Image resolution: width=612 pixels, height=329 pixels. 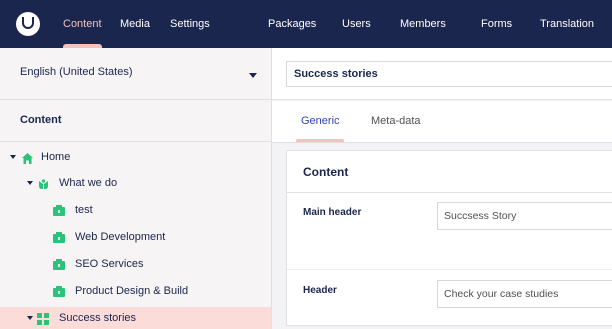 What do you see at coordinates (292, 24) in the screenshot?
I see `section-packages: Packages` at bounding box center [292, 24].